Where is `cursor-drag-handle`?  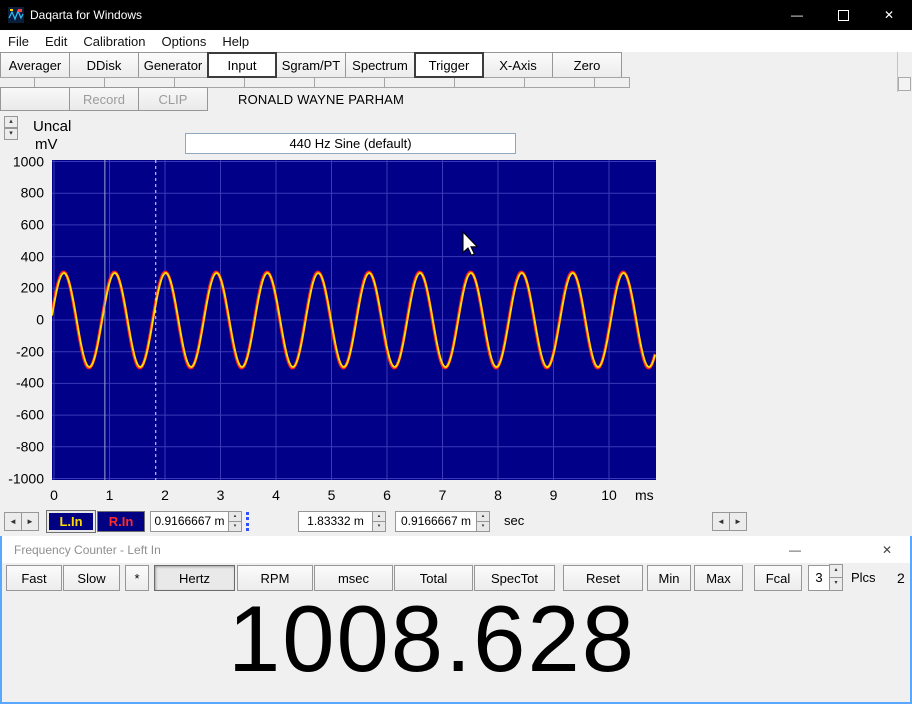 cursor-drag-handle is located at coordinates (247, 521).